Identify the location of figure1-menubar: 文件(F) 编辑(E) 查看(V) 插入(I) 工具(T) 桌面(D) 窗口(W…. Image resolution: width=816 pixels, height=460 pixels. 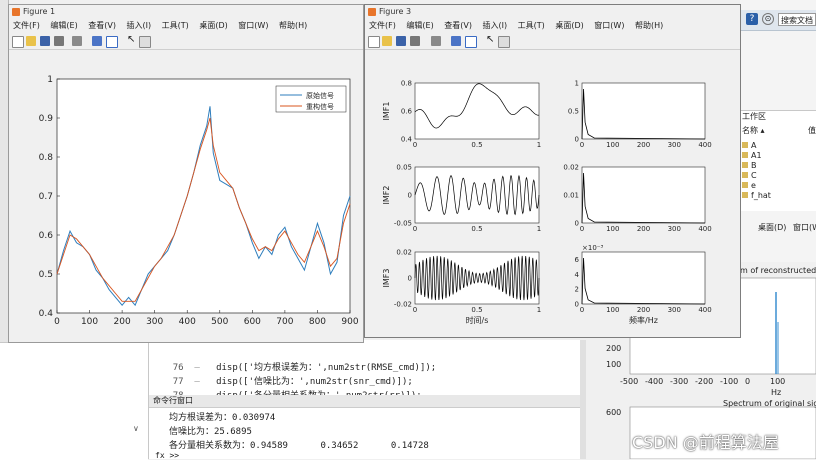
(186, 26).